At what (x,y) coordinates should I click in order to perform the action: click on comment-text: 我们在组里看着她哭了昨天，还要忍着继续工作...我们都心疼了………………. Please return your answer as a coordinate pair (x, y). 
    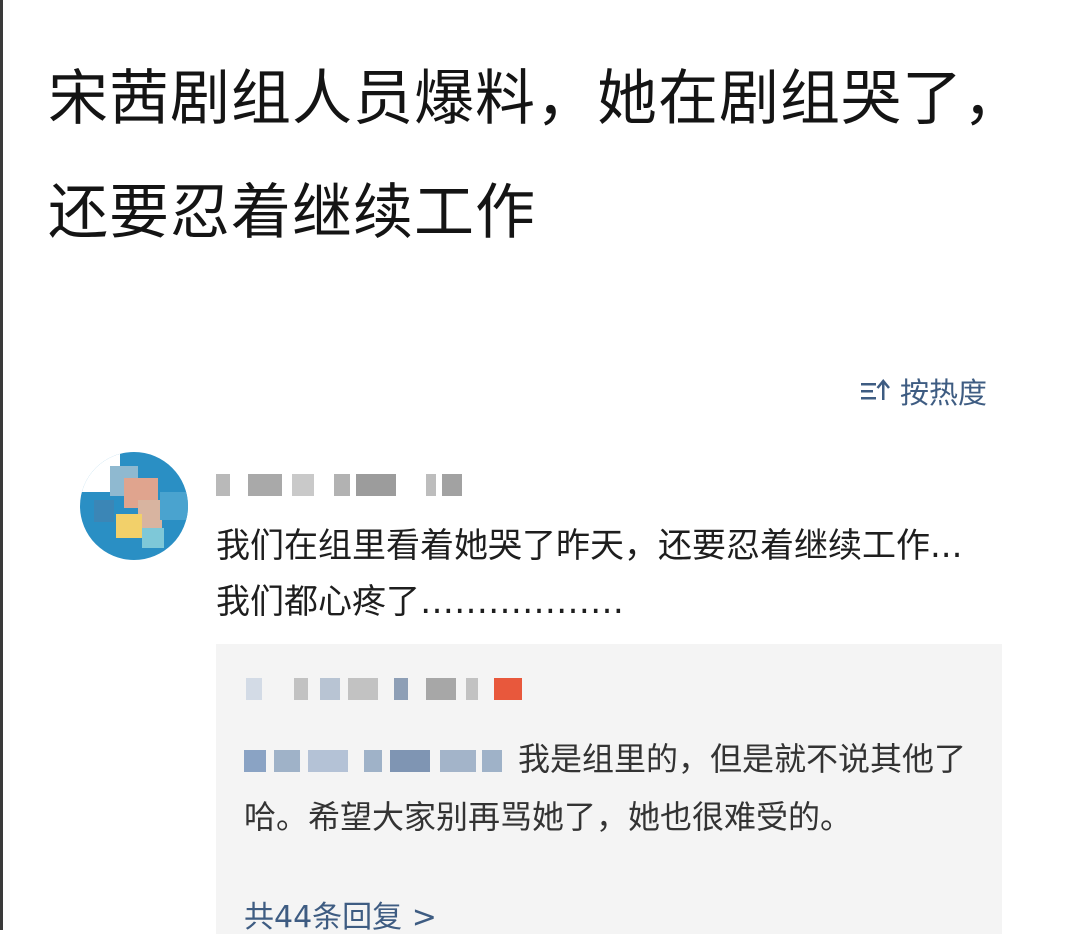
    Looking at the image, I should click on (589, 574).